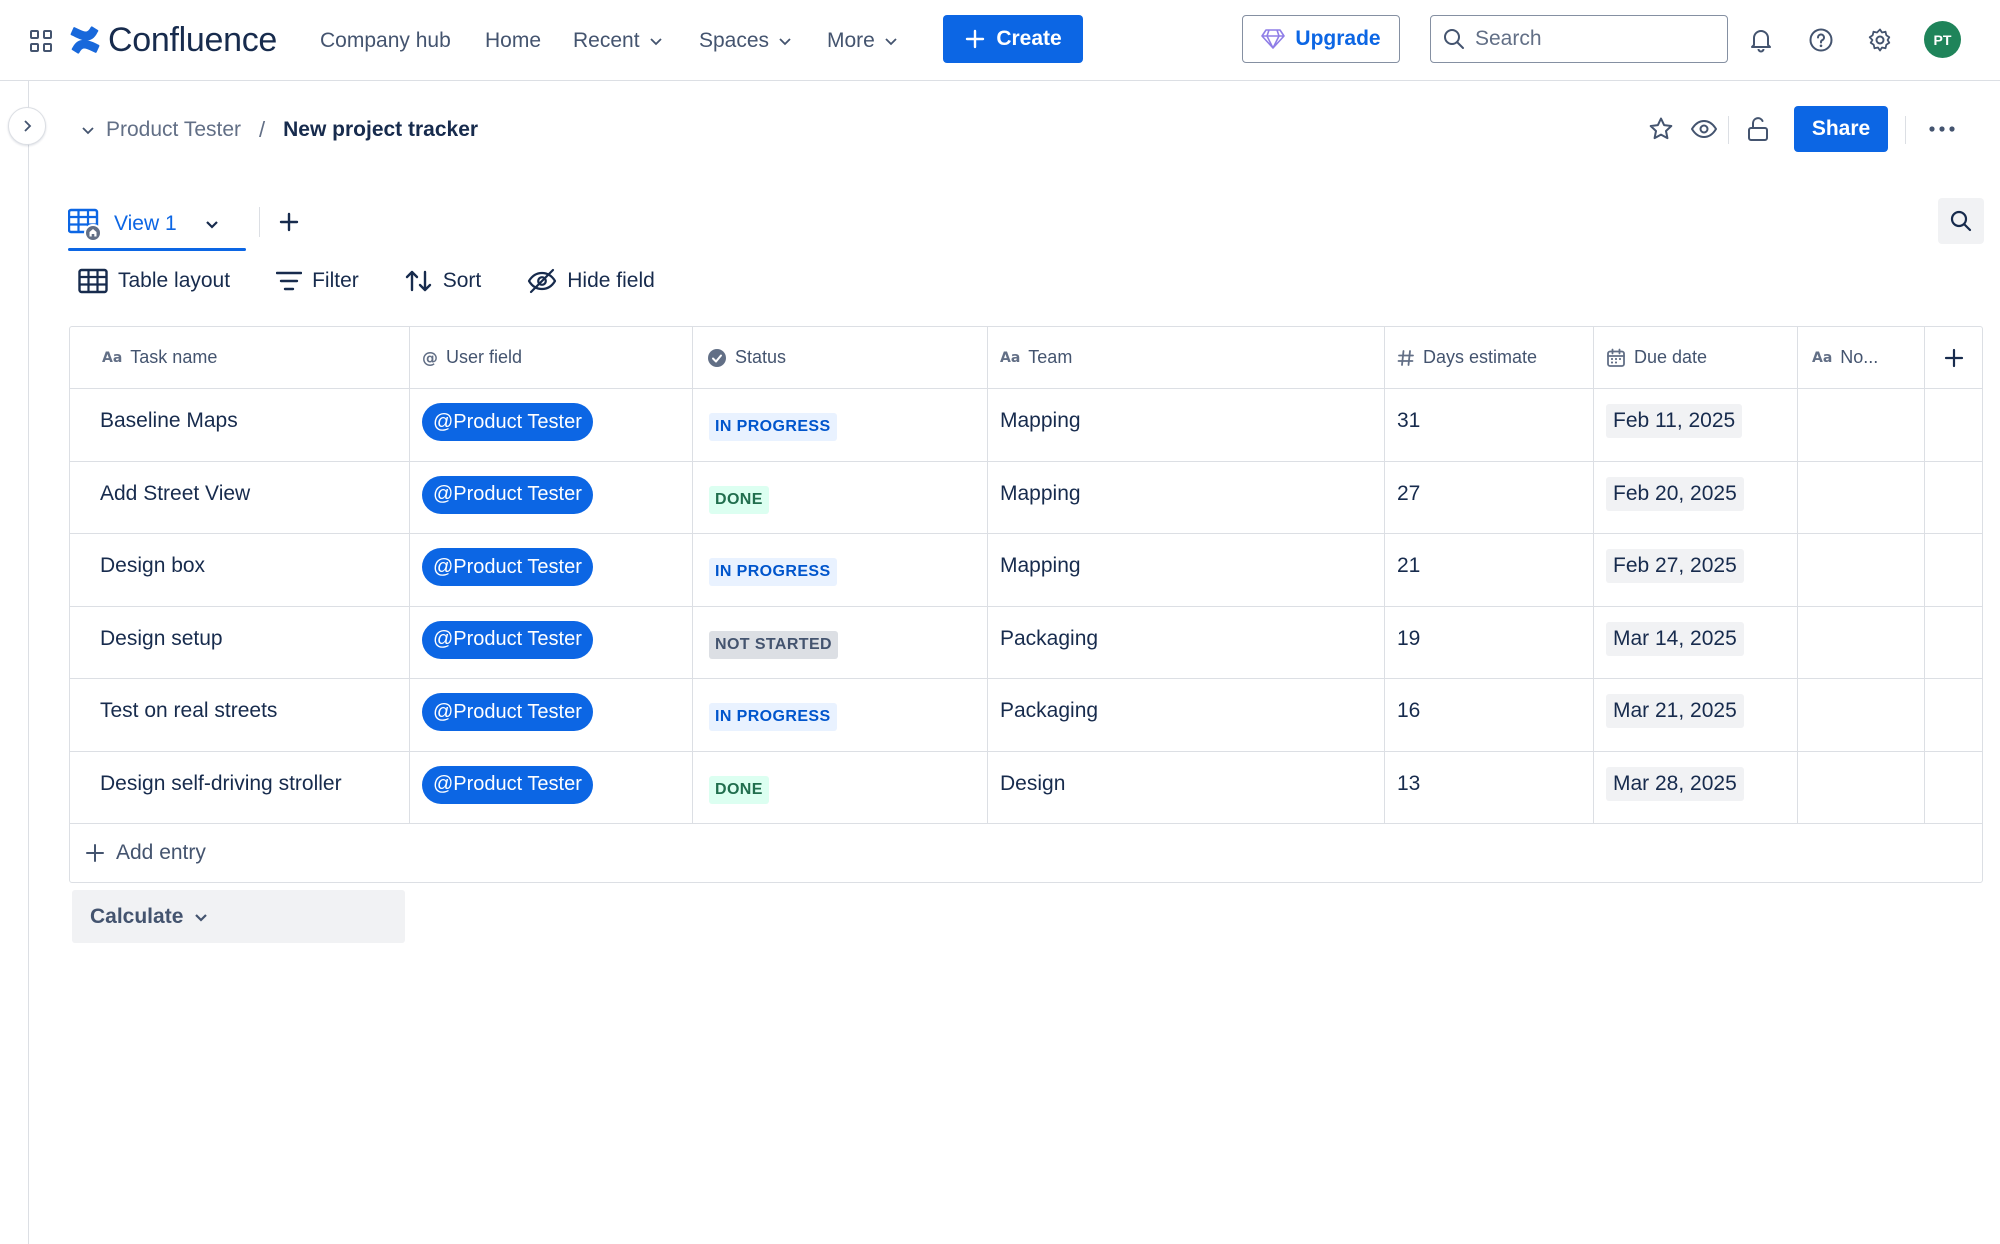 The width and height of the screenshot is (2000, 1244). I want to click on avatar: PT, so click(1942, 39).